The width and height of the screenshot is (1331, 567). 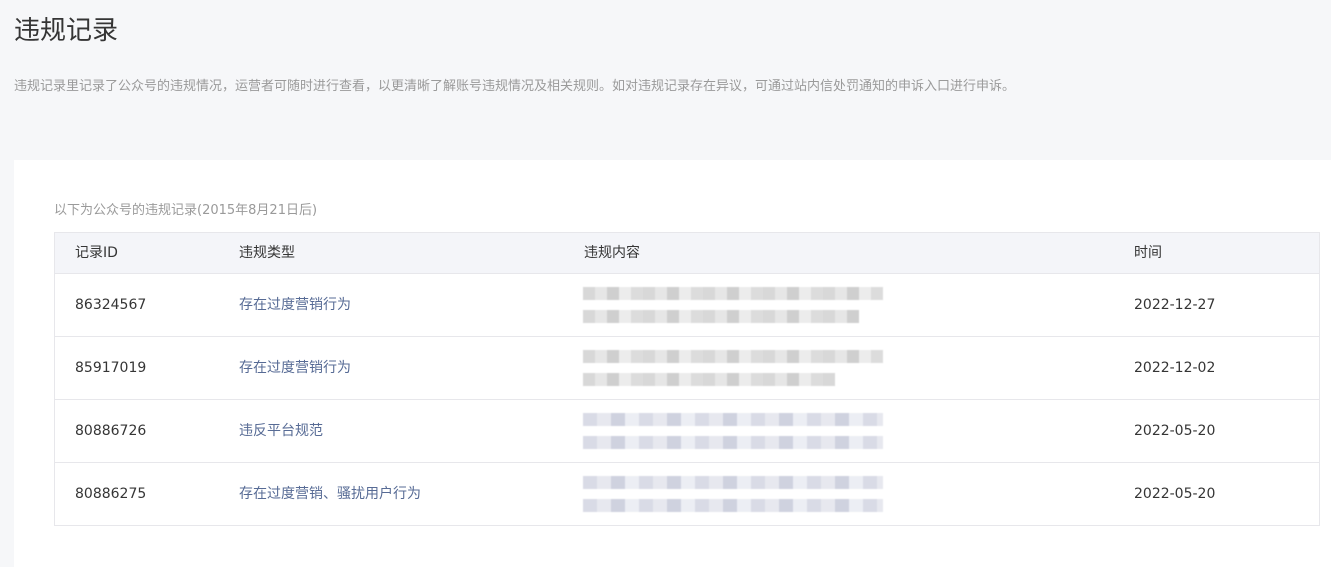 I want to click on record-id: 80886275, so click(x=111, y=494).